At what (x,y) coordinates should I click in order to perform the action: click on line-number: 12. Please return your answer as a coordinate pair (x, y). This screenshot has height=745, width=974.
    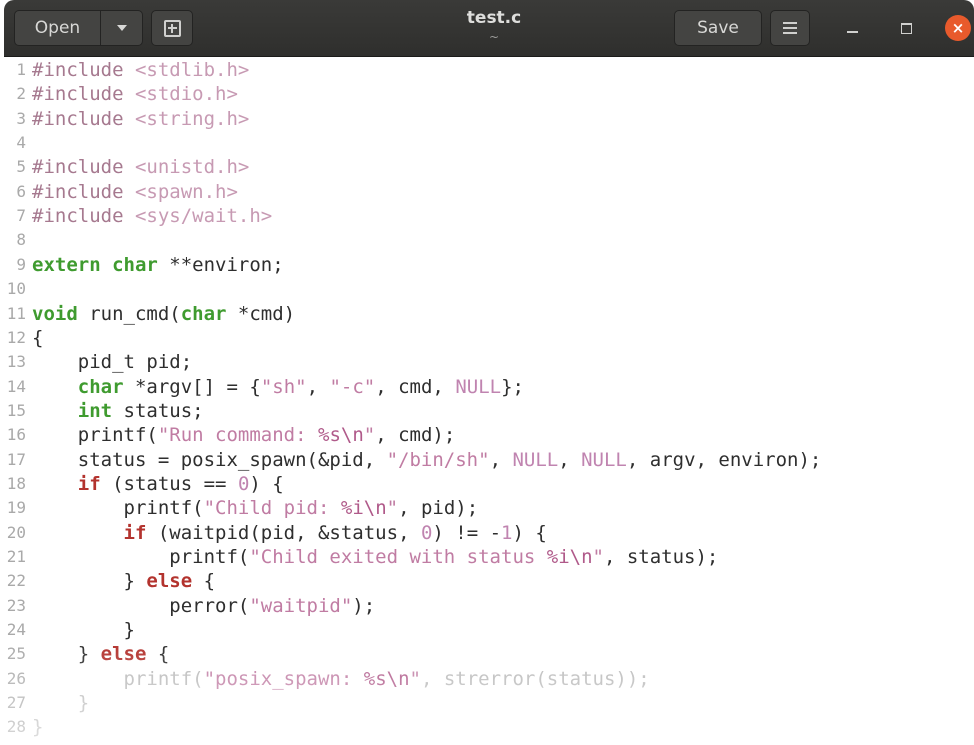
    Looking at the image, I should click on (16, 337).